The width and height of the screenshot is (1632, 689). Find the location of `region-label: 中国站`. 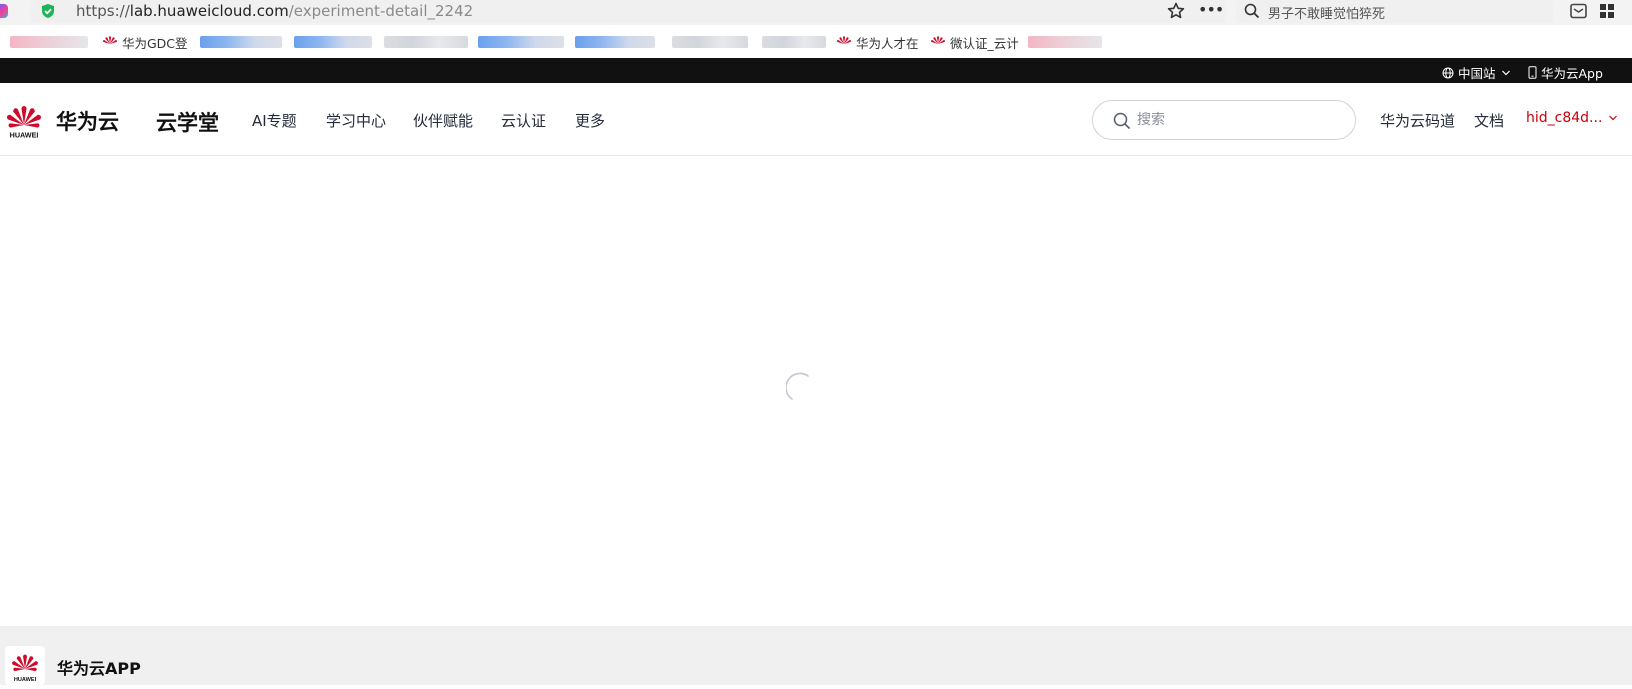

region-label: 中国站 is located at coordinates (1477, 73).